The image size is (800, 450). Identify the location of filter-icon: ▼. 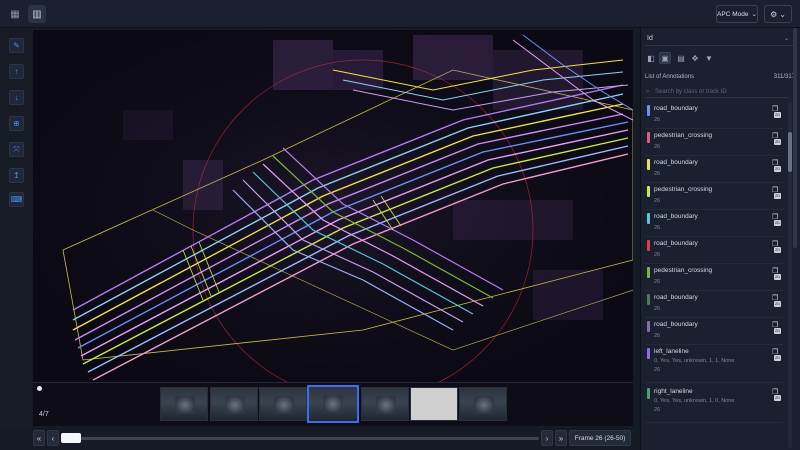
(709, 58).